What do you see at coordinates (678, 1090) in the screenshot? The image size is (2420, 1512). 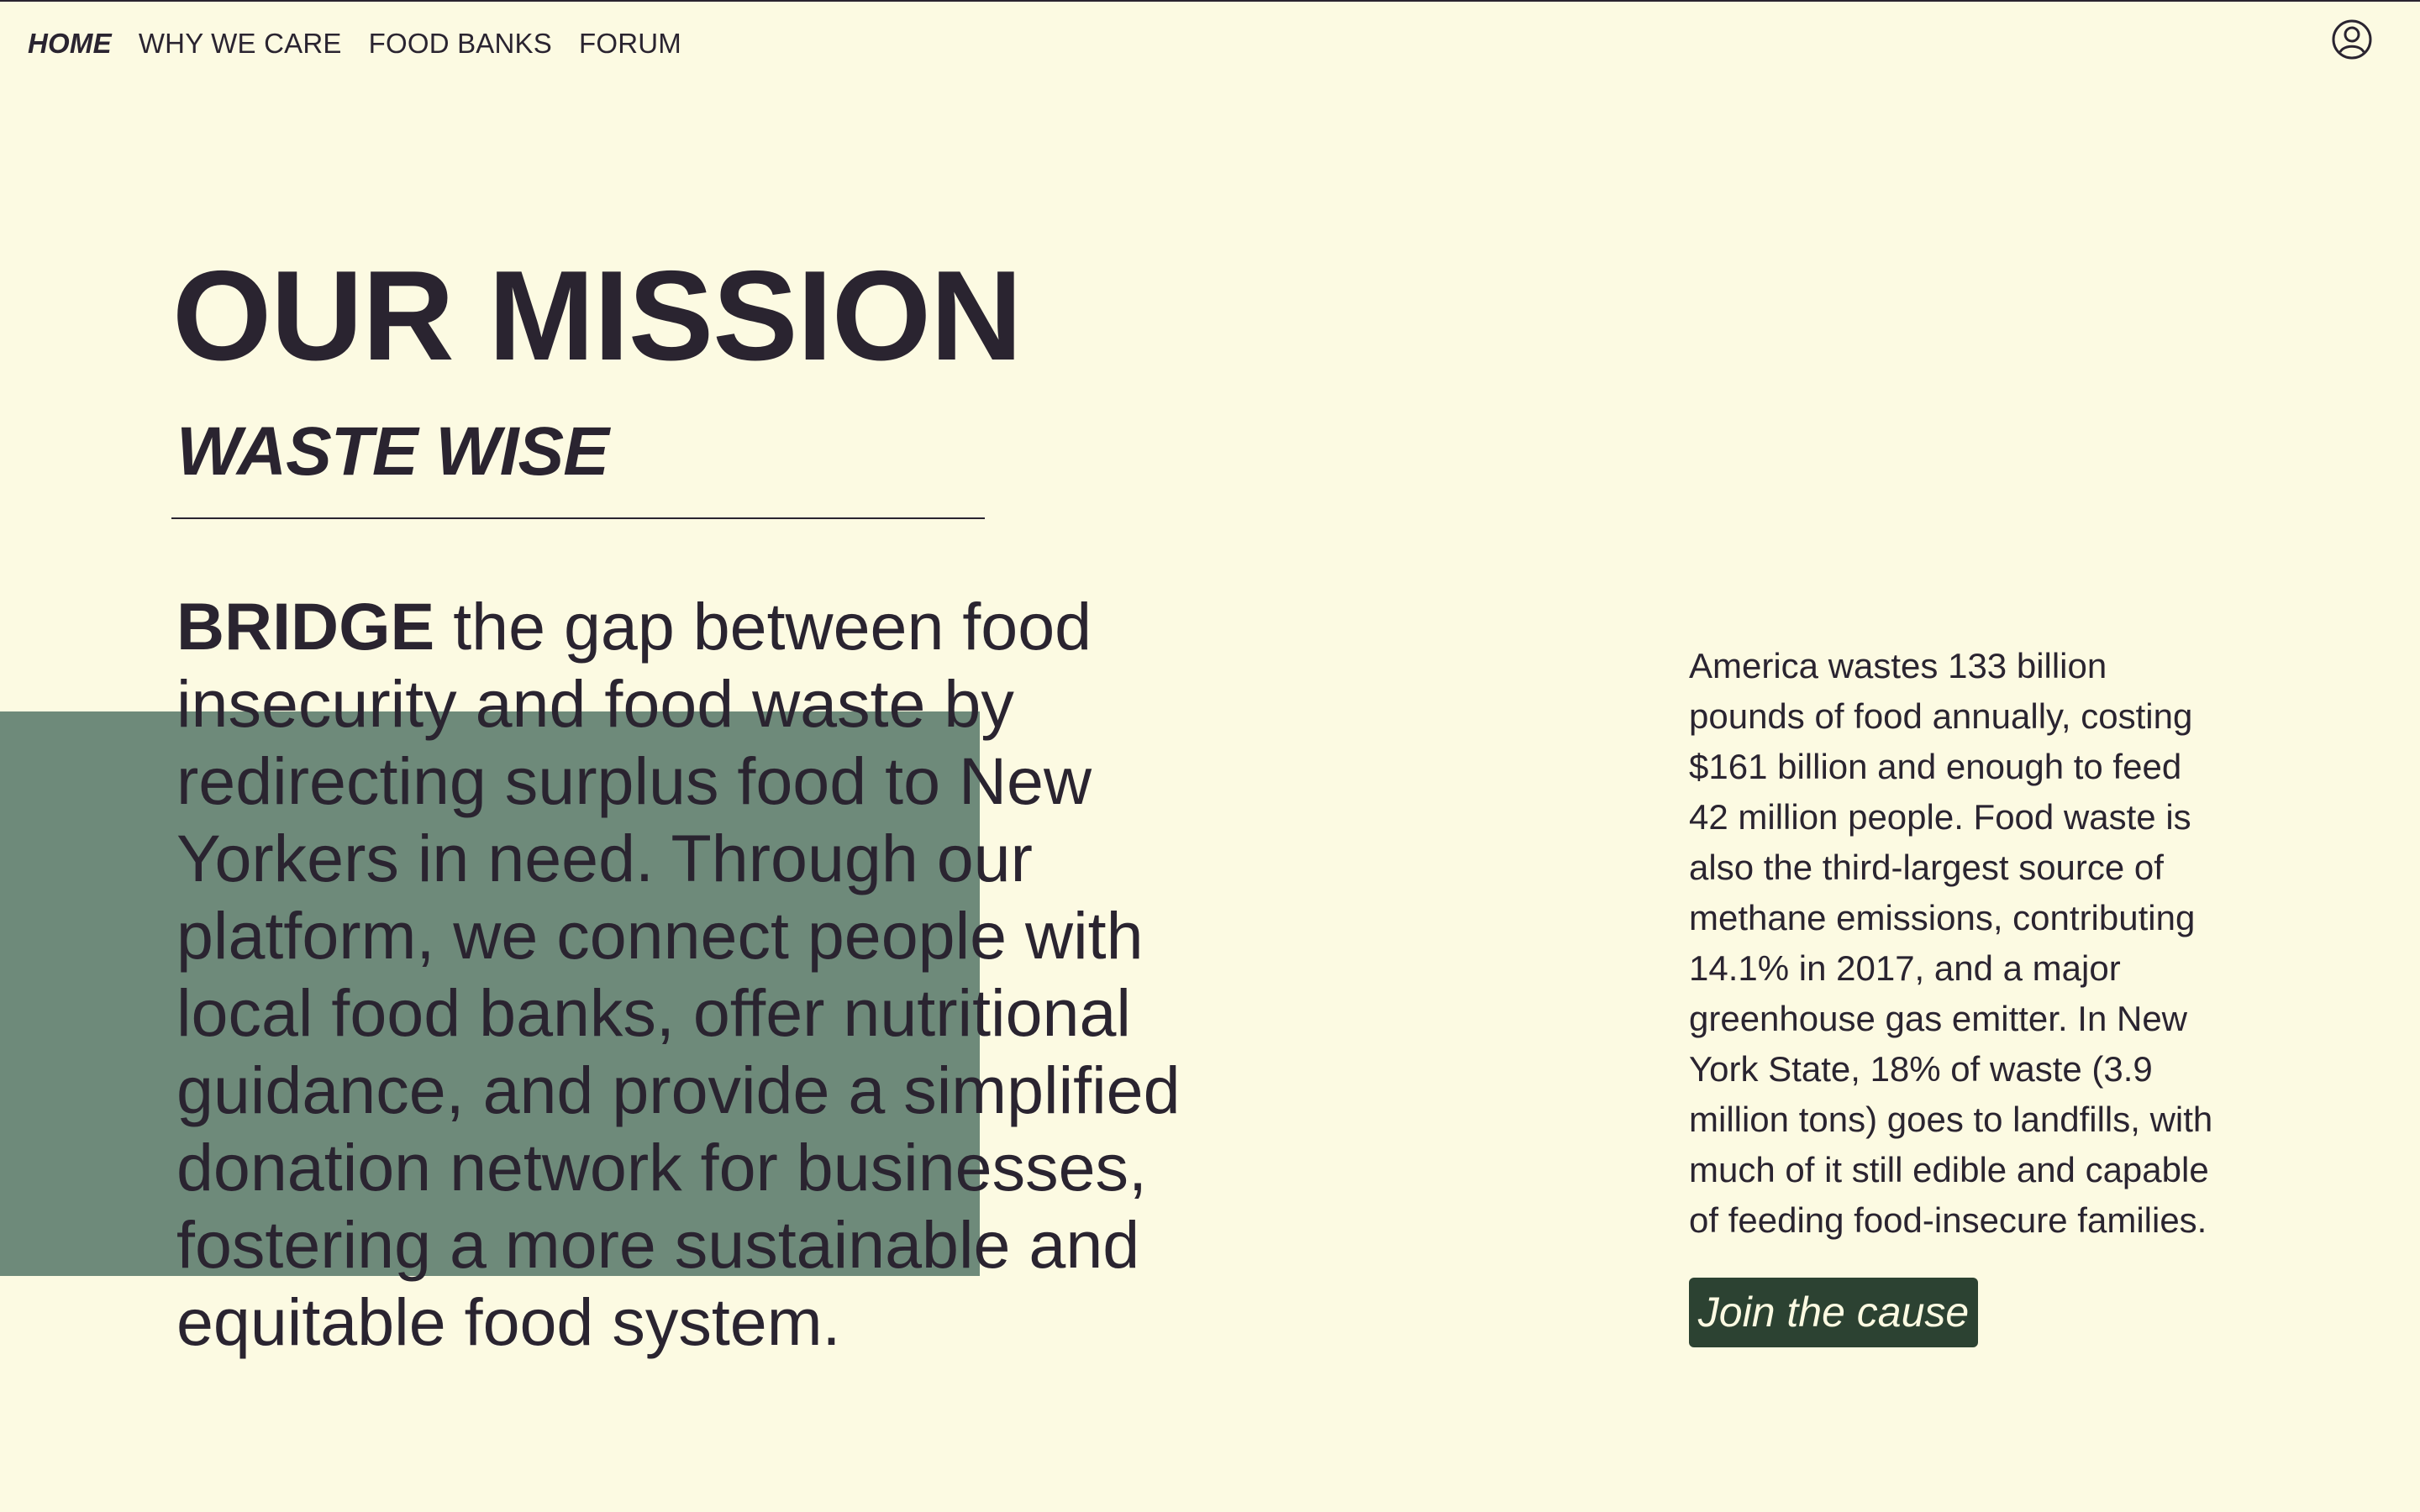 I see `mission-line: guidance, and provide a simplified` at bounding box center [678, 1090].